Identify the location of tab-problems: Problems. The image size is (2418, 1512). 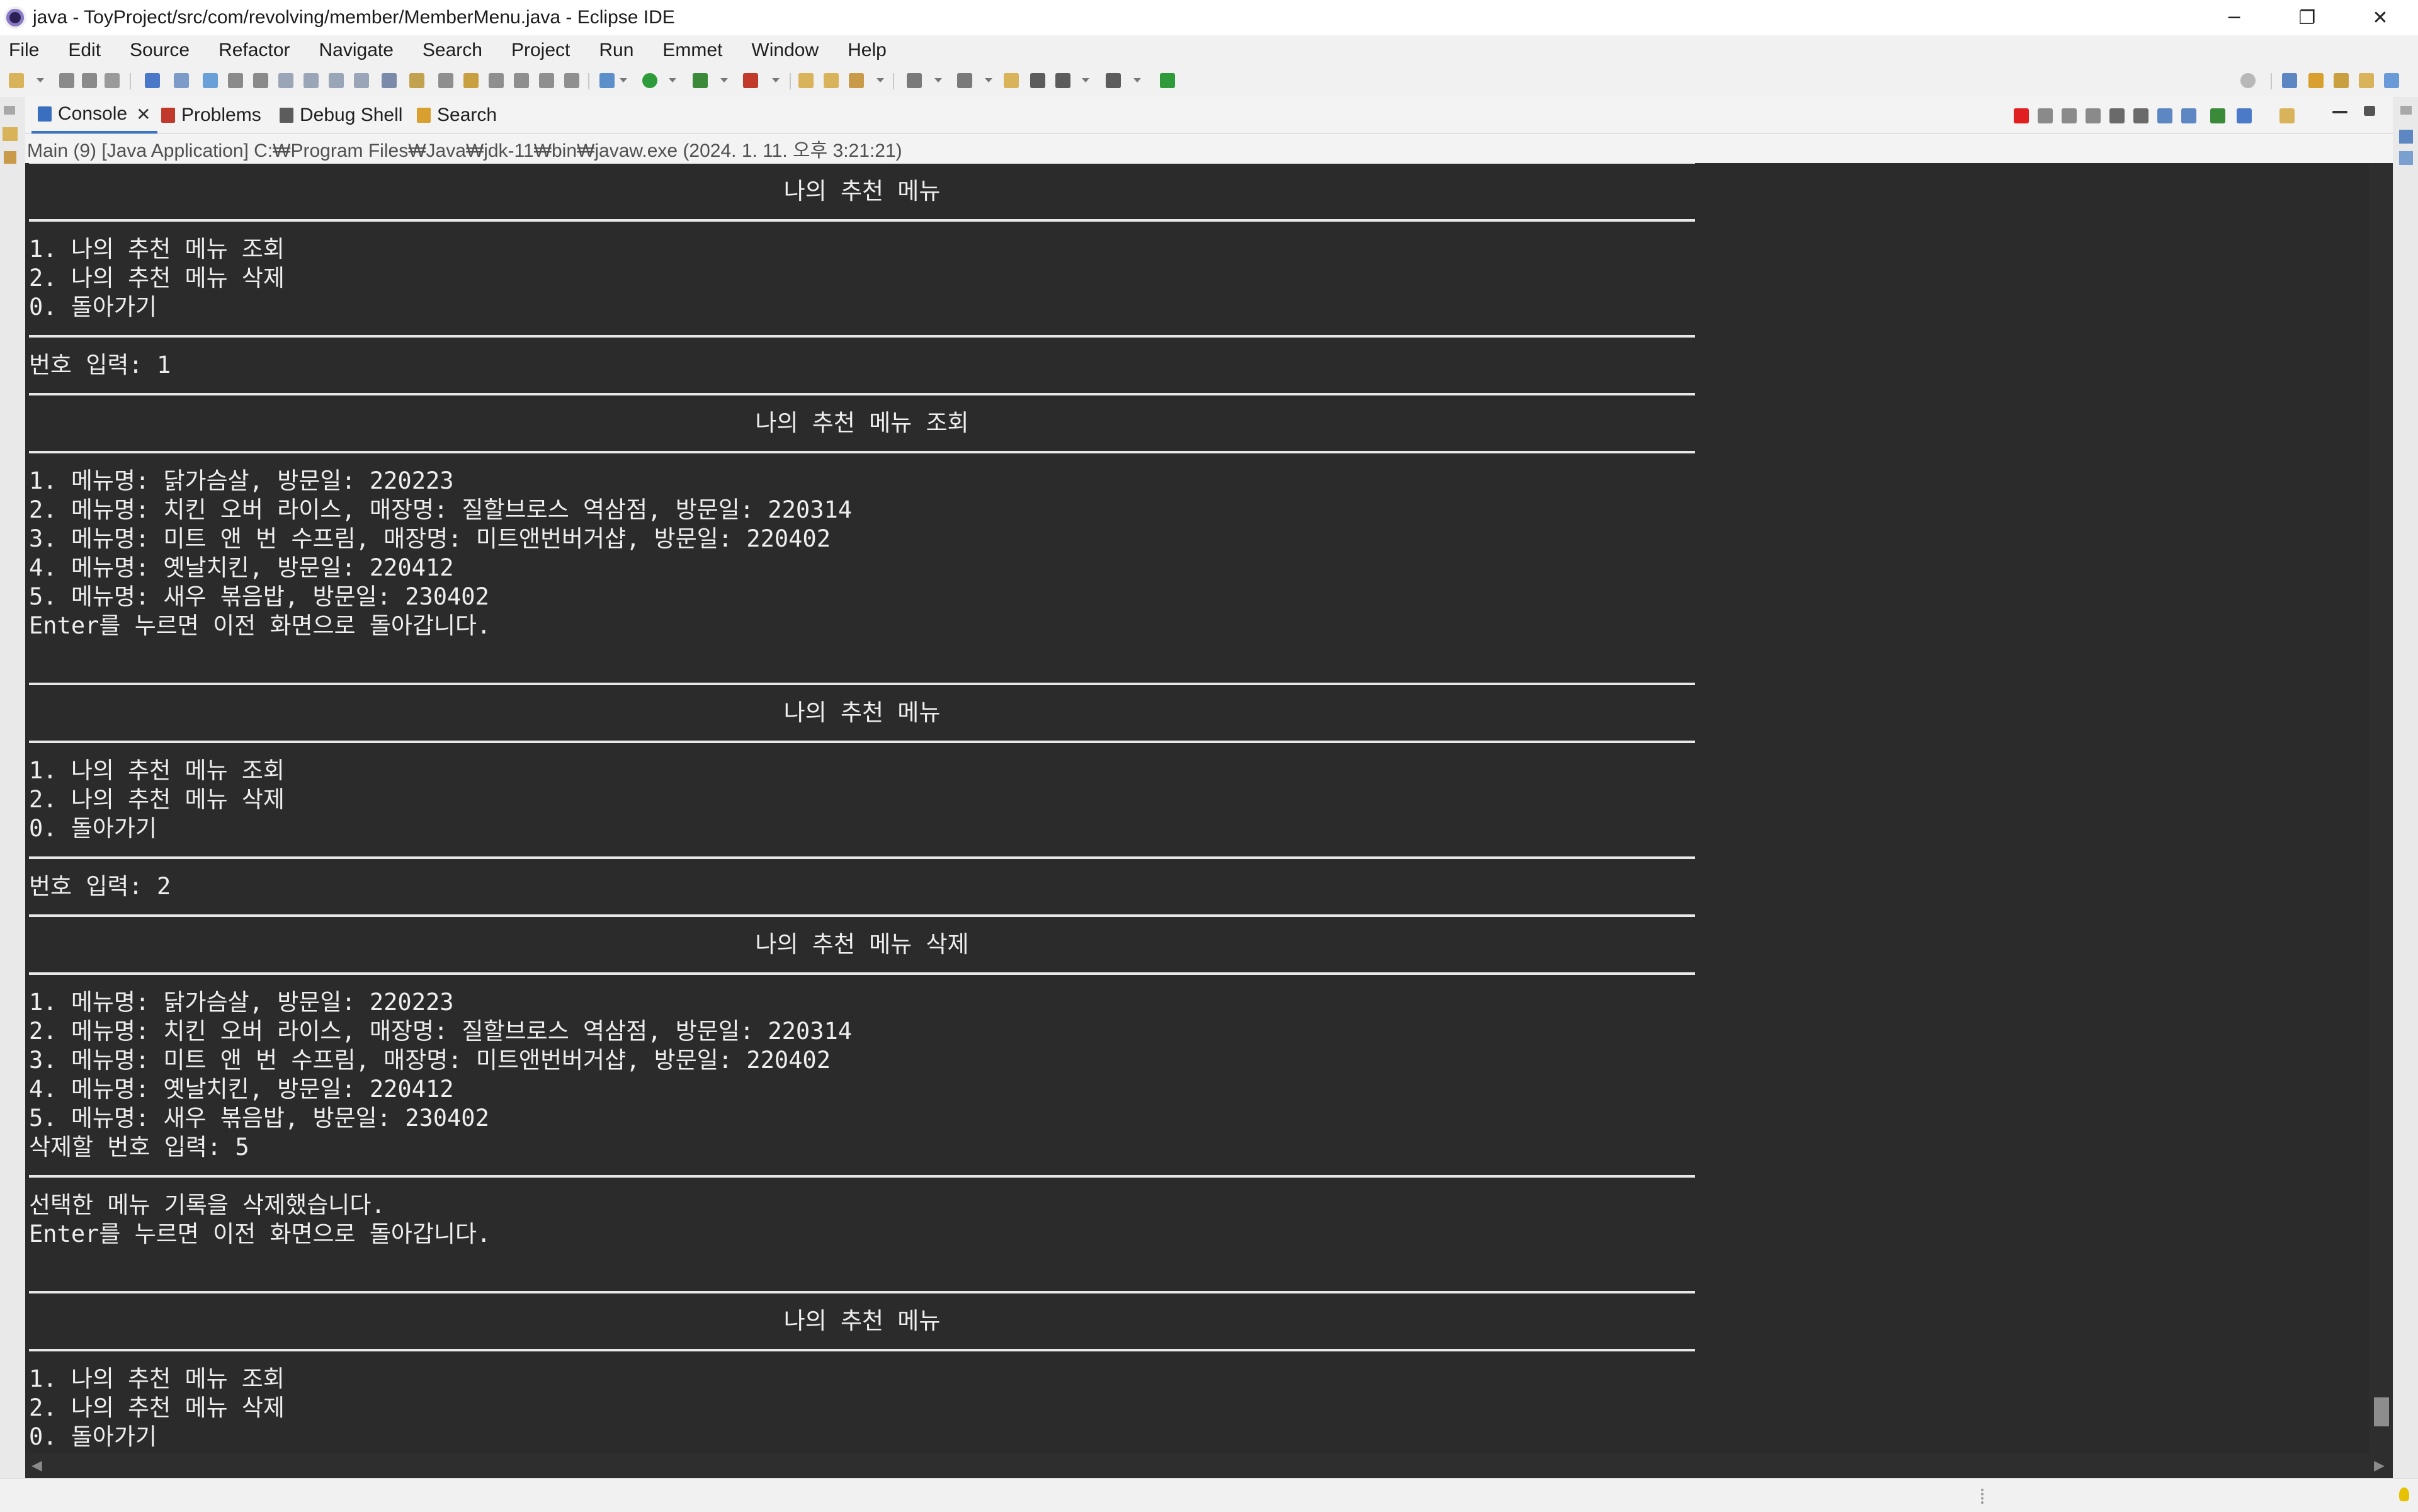
(211, 116).